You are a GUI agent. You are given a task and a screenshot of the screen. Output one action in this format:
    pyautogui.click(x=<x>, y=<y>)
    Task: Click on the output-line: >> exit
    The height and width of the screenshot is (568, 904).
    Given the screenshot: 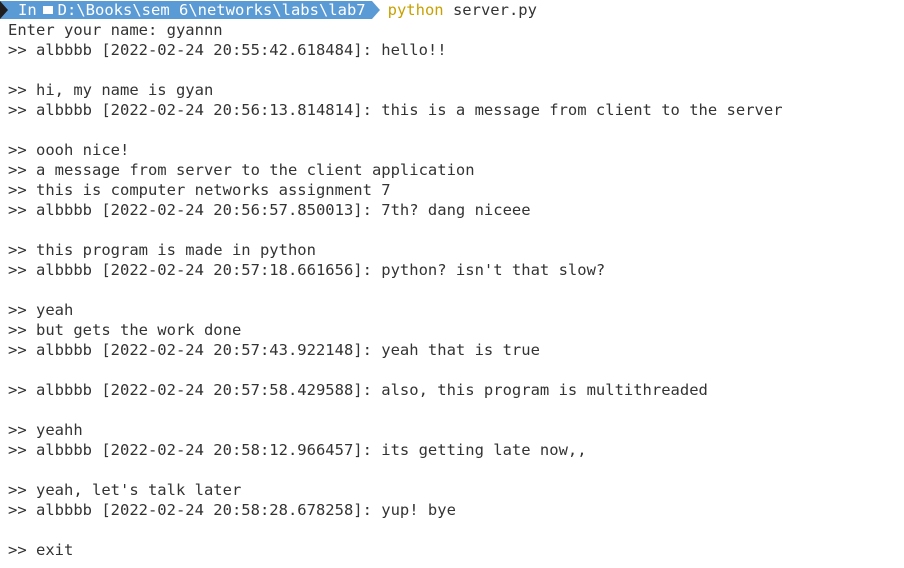 What is the action you would take?
    pyautogui.click(x=41, y=550)
    